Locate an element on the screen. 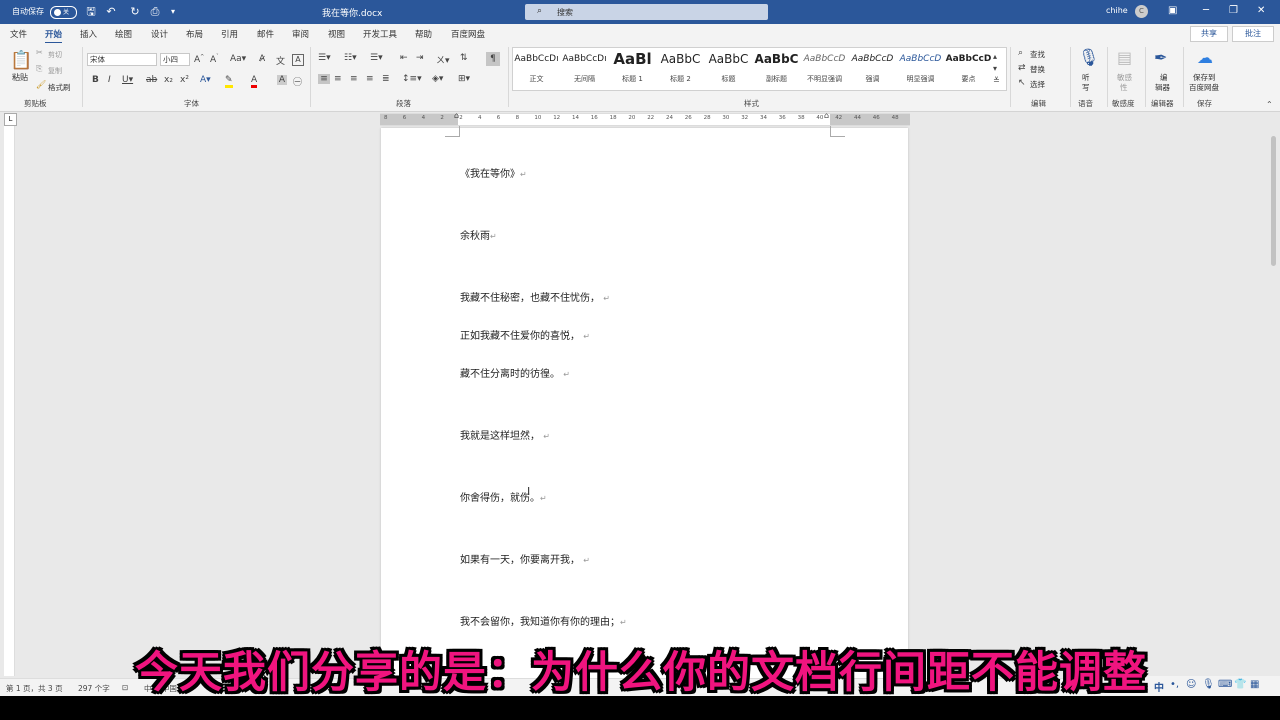 The image size is (1280, 720). copy-icon: ⎘ is located at coordinates (39, 69).